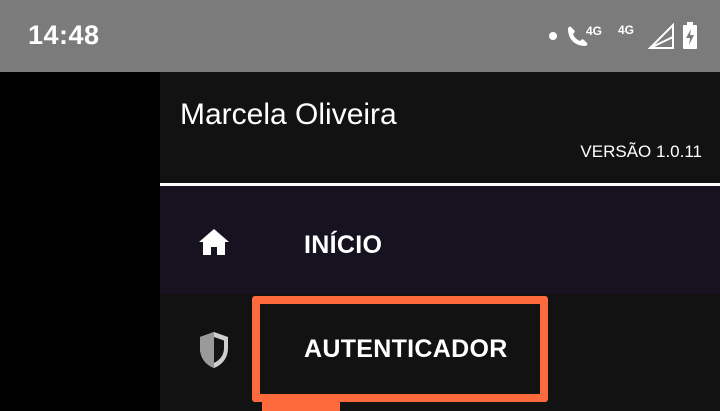 This screenshot has width=720, height=411. Describe the element at coordinates (288, 114) in the screenshot. I see `user-name: Marcela Oliveira` at that location.